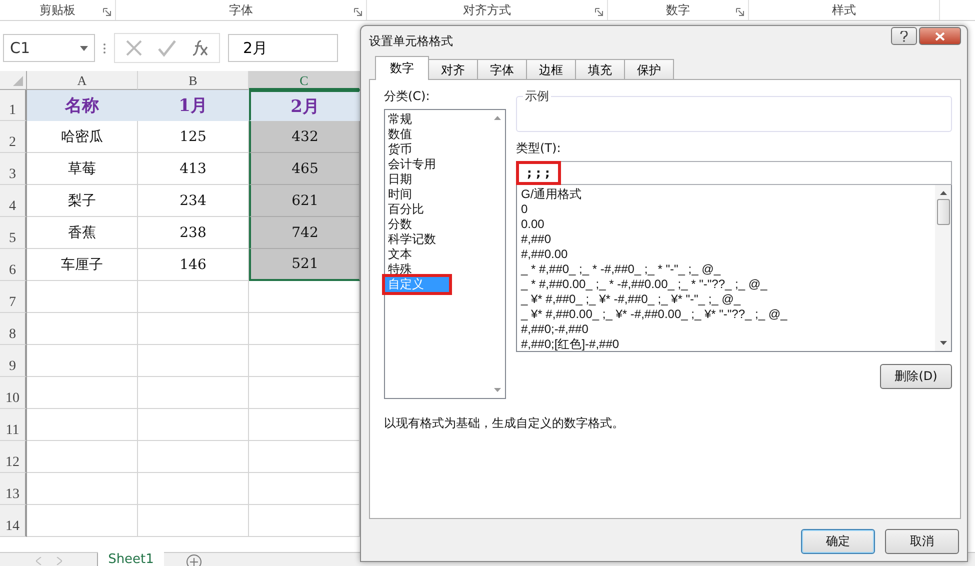 The image size is (975, 566). Describe the element at coordinates (407, 96) in the screenshot. I see `category-label: 分类(C):` at that location.